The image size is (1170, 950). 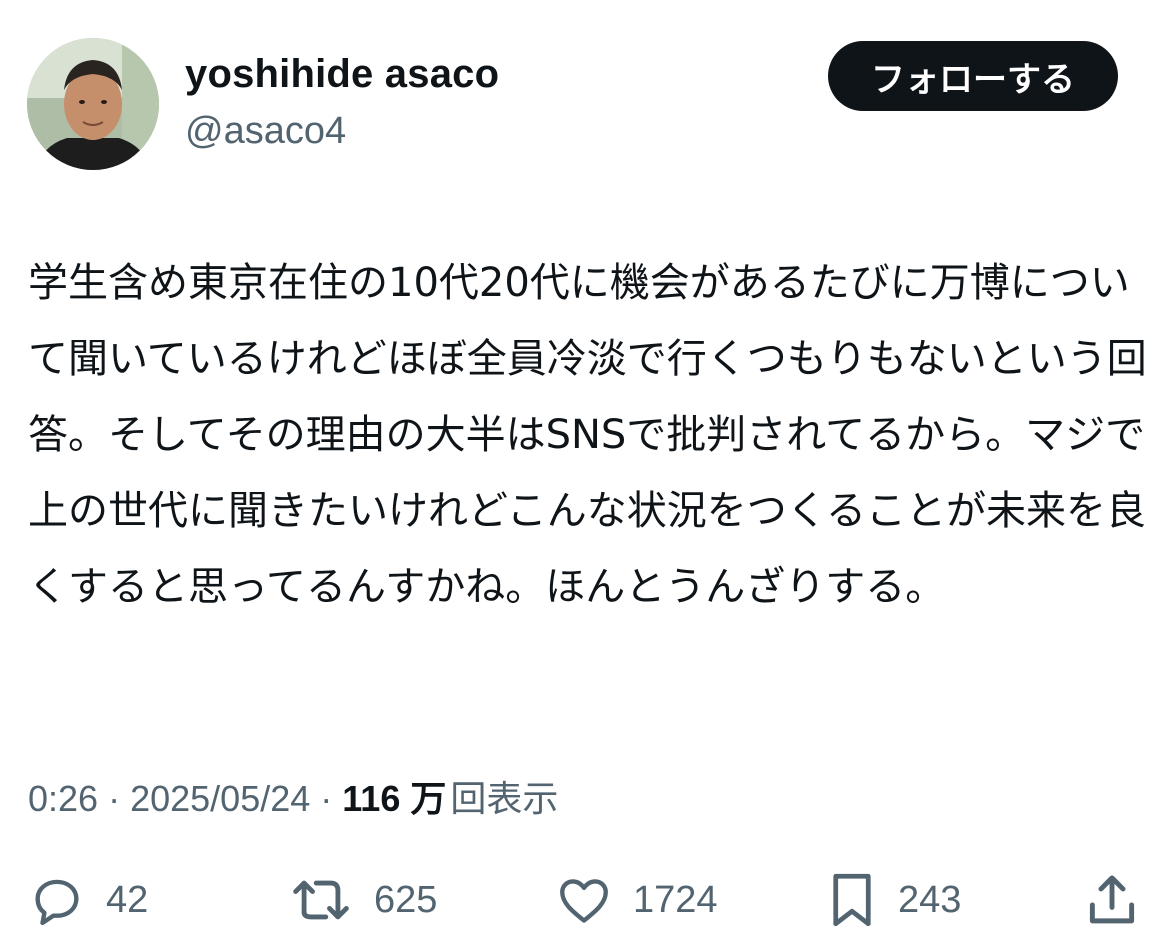 What do you see at coordinates (852, 900) in the screenshot?
I see `bookmark-icon` at bounding box center [852, 900].